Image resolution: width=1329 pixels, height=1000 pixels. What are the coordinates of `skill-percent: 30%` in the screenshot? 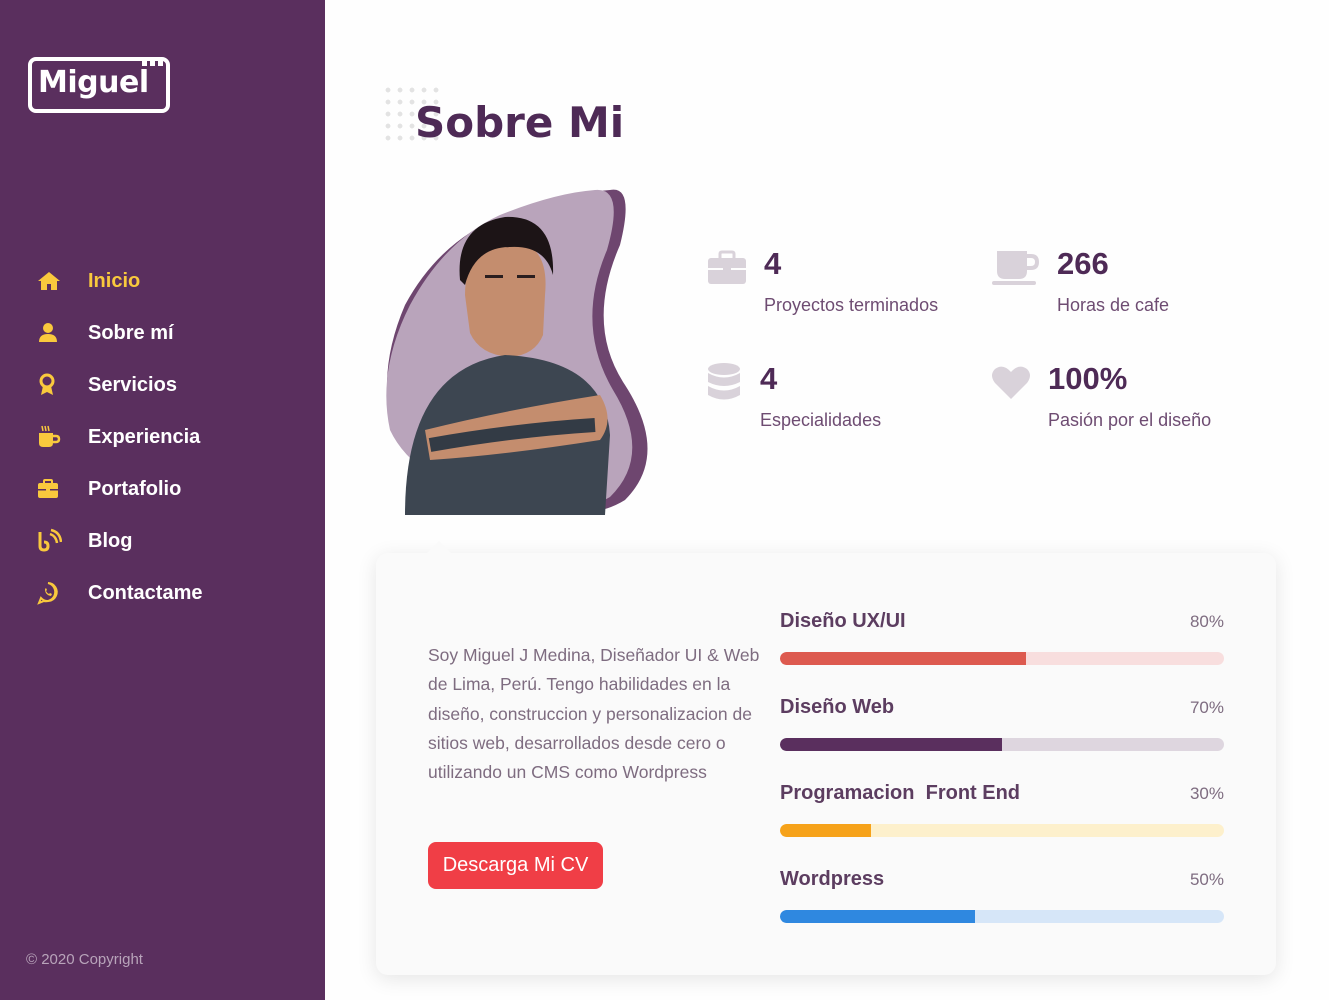 It's located at (1206, 793).